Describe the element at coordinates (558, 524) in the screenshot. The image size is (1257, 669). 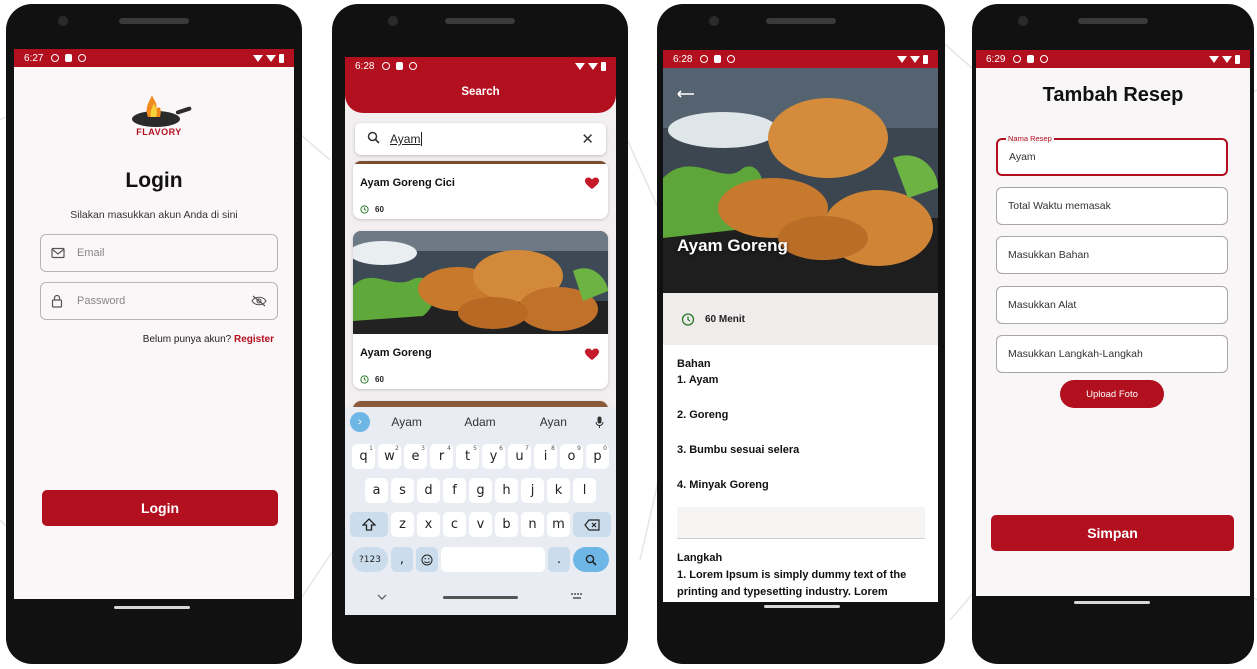
I see `key-m: m` at that location.